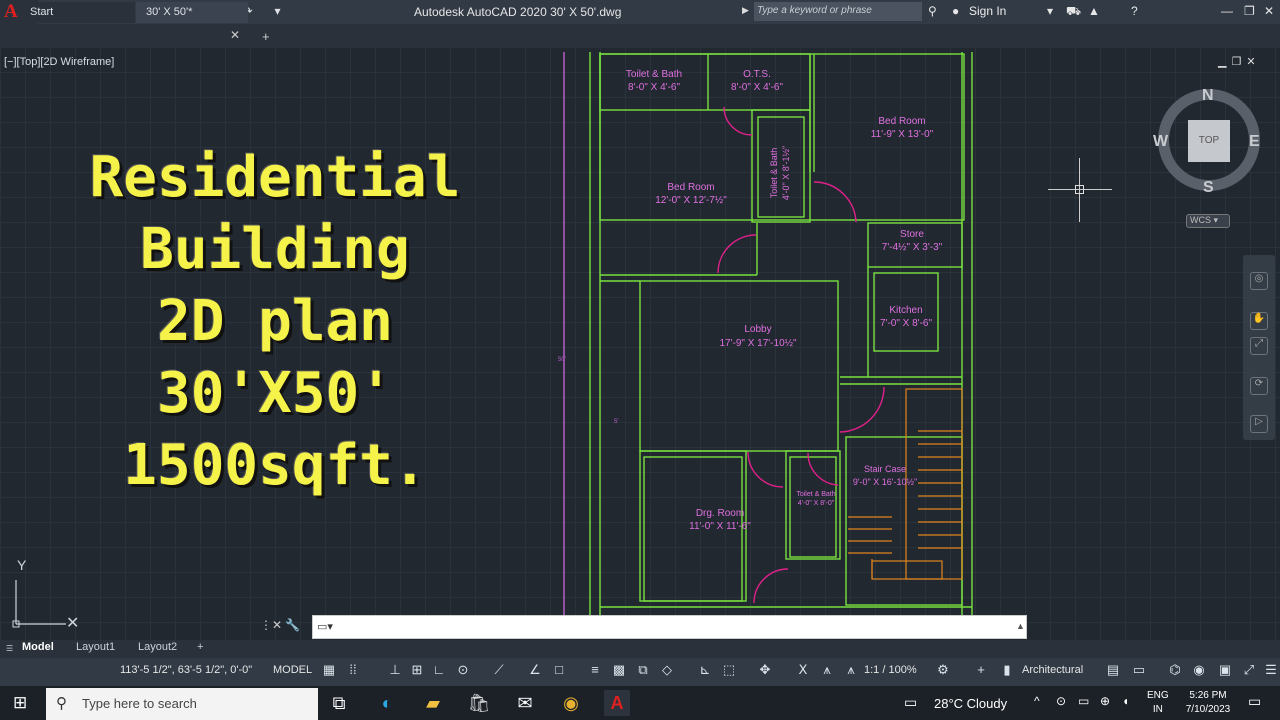  Describe the element at coordinates (433, 703) in the screenshot. I see `file-explorer-icon: ▰` at that location.